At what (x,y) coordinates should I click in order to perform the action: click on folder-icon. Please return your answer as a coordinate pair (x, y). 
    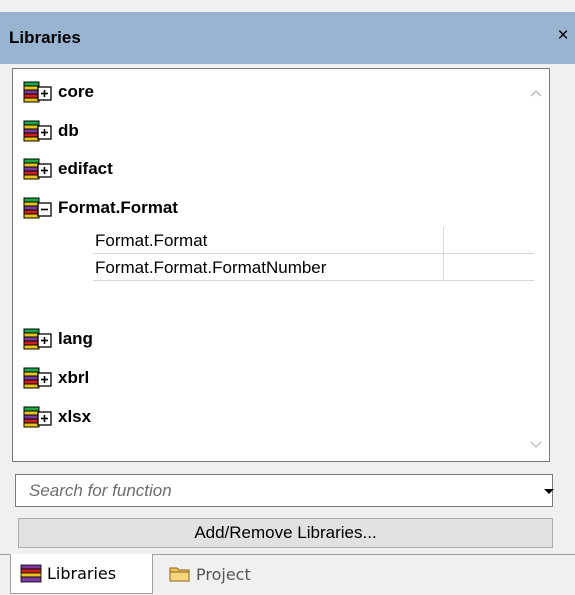
    Looking at the image, I should click on (179, 574).